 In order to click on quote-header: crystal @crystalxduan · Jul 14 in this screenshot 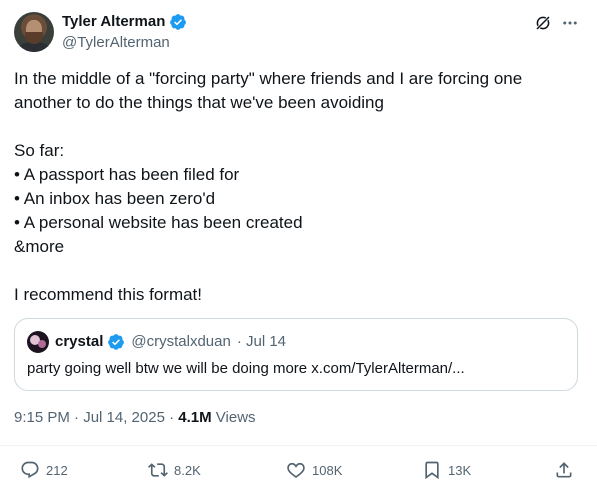, I will do `click(170, 342)`.